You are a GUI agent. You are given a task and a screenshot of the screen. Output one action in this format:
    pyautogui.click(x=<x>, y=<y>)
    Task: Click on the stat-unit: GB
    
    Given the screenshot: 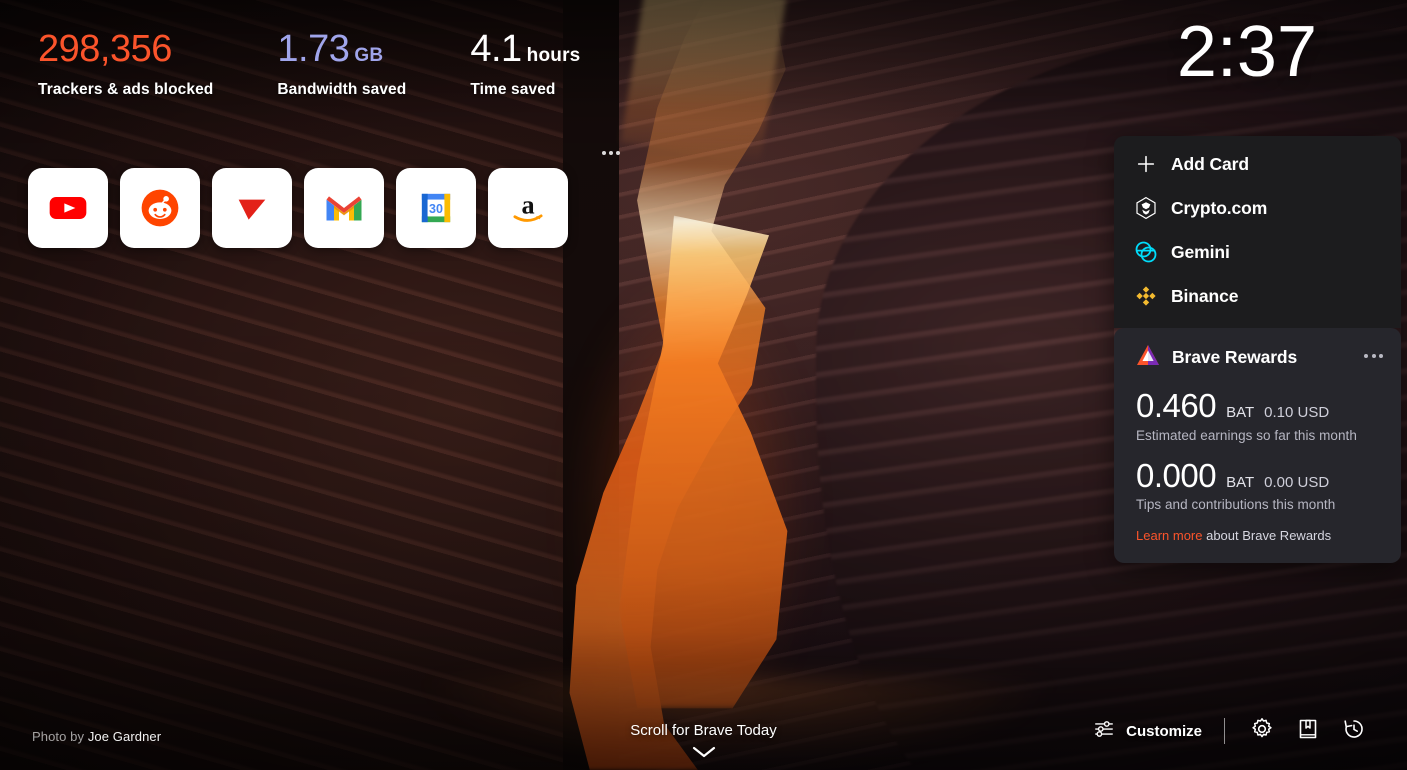 What is the action you would take?
    pyautogui.click(x=369, y=55)
    